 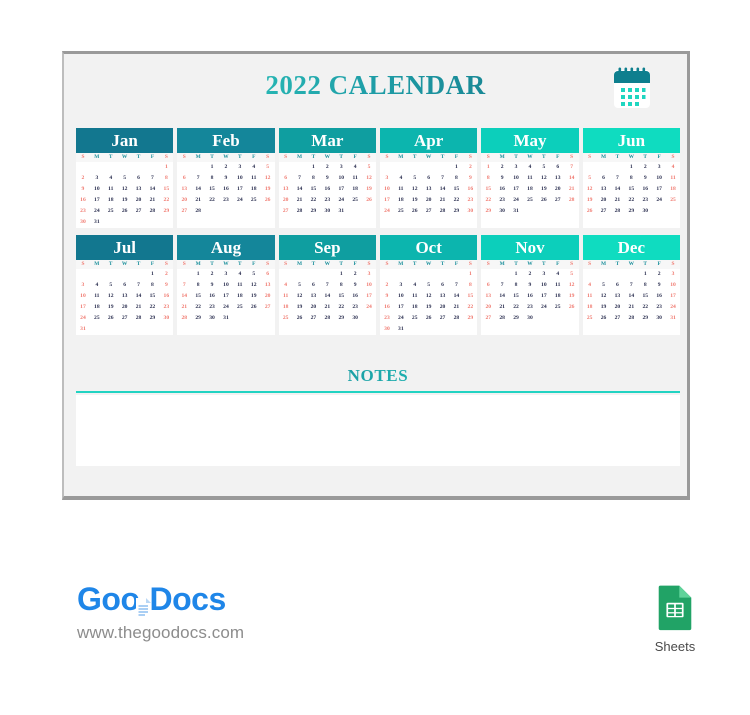 What do you see at coordinates (110, 211) in the screenshot?
I see `day-cell: 25` at bounding box center [110, 211].